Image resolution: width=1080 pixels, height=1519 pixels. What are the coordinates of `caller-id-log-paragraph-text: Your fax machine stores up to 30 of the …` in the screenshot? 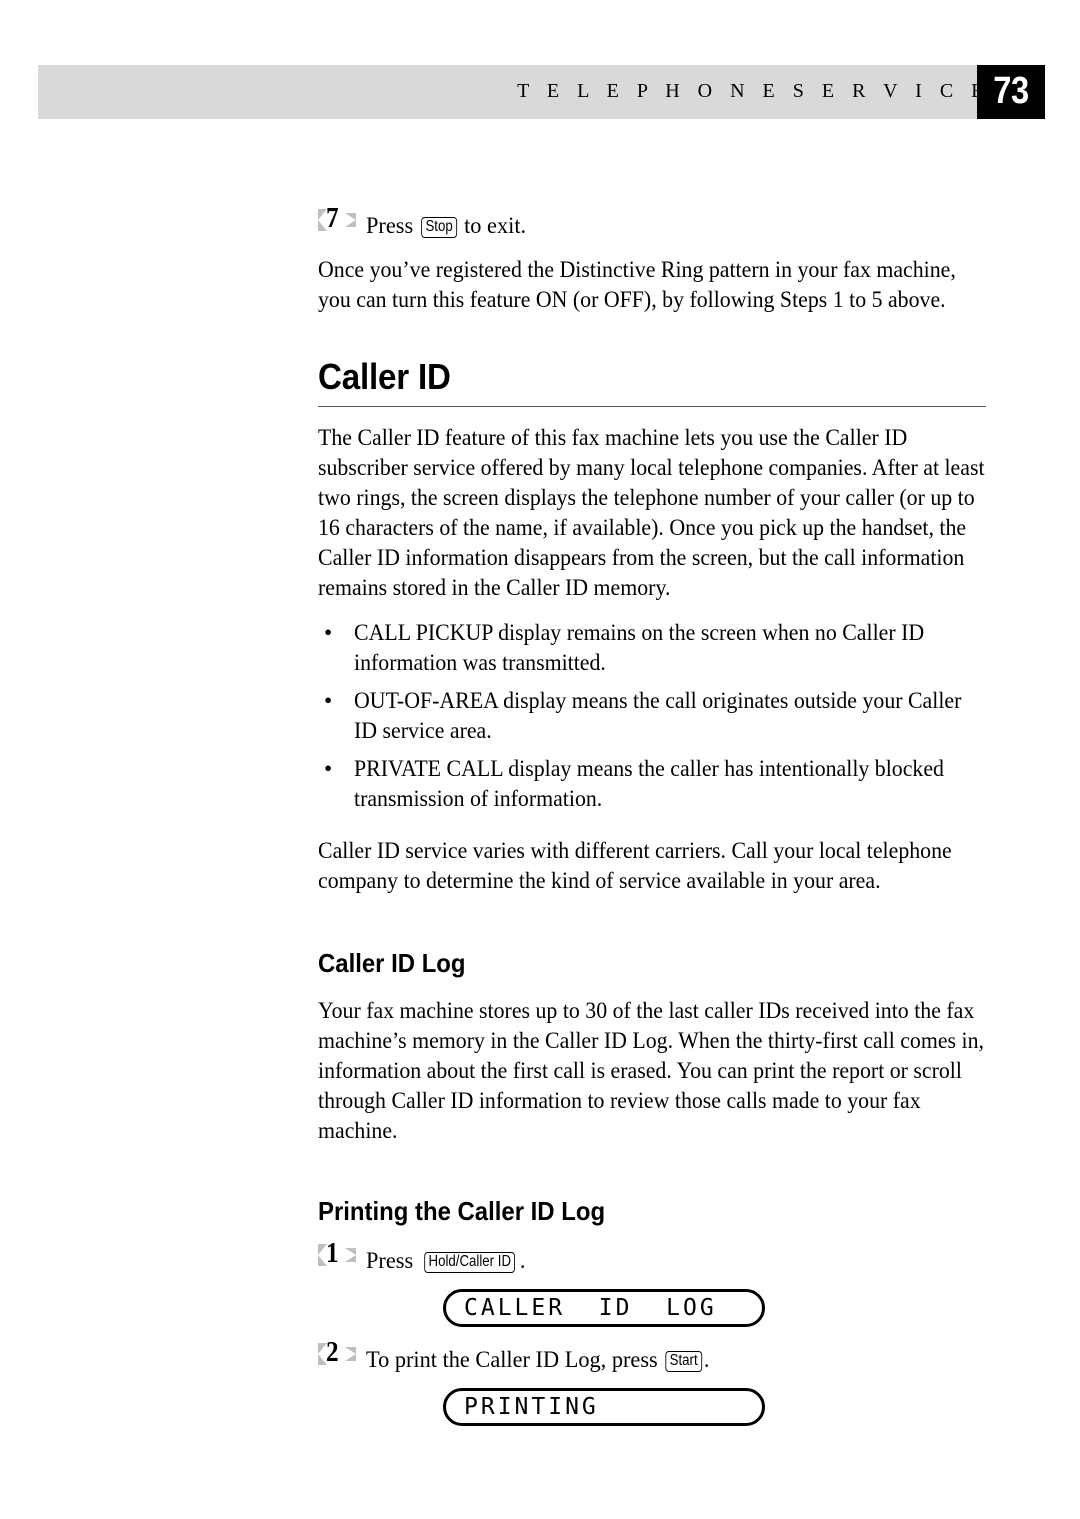 It's located at (651, 1071).